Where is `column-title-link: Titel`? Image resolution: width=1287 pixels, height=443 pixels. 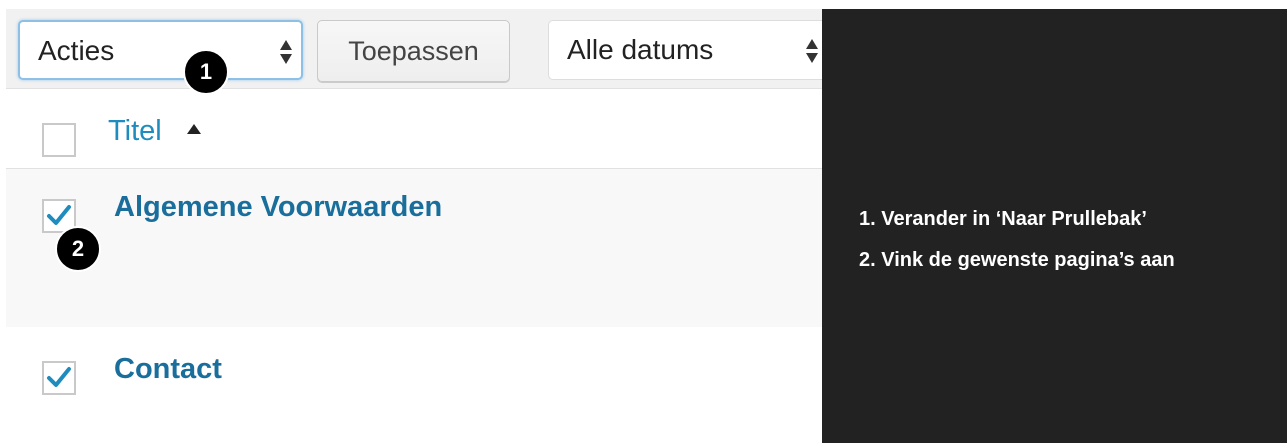 column-title-link: Titel is located at coordinates (135, 131).